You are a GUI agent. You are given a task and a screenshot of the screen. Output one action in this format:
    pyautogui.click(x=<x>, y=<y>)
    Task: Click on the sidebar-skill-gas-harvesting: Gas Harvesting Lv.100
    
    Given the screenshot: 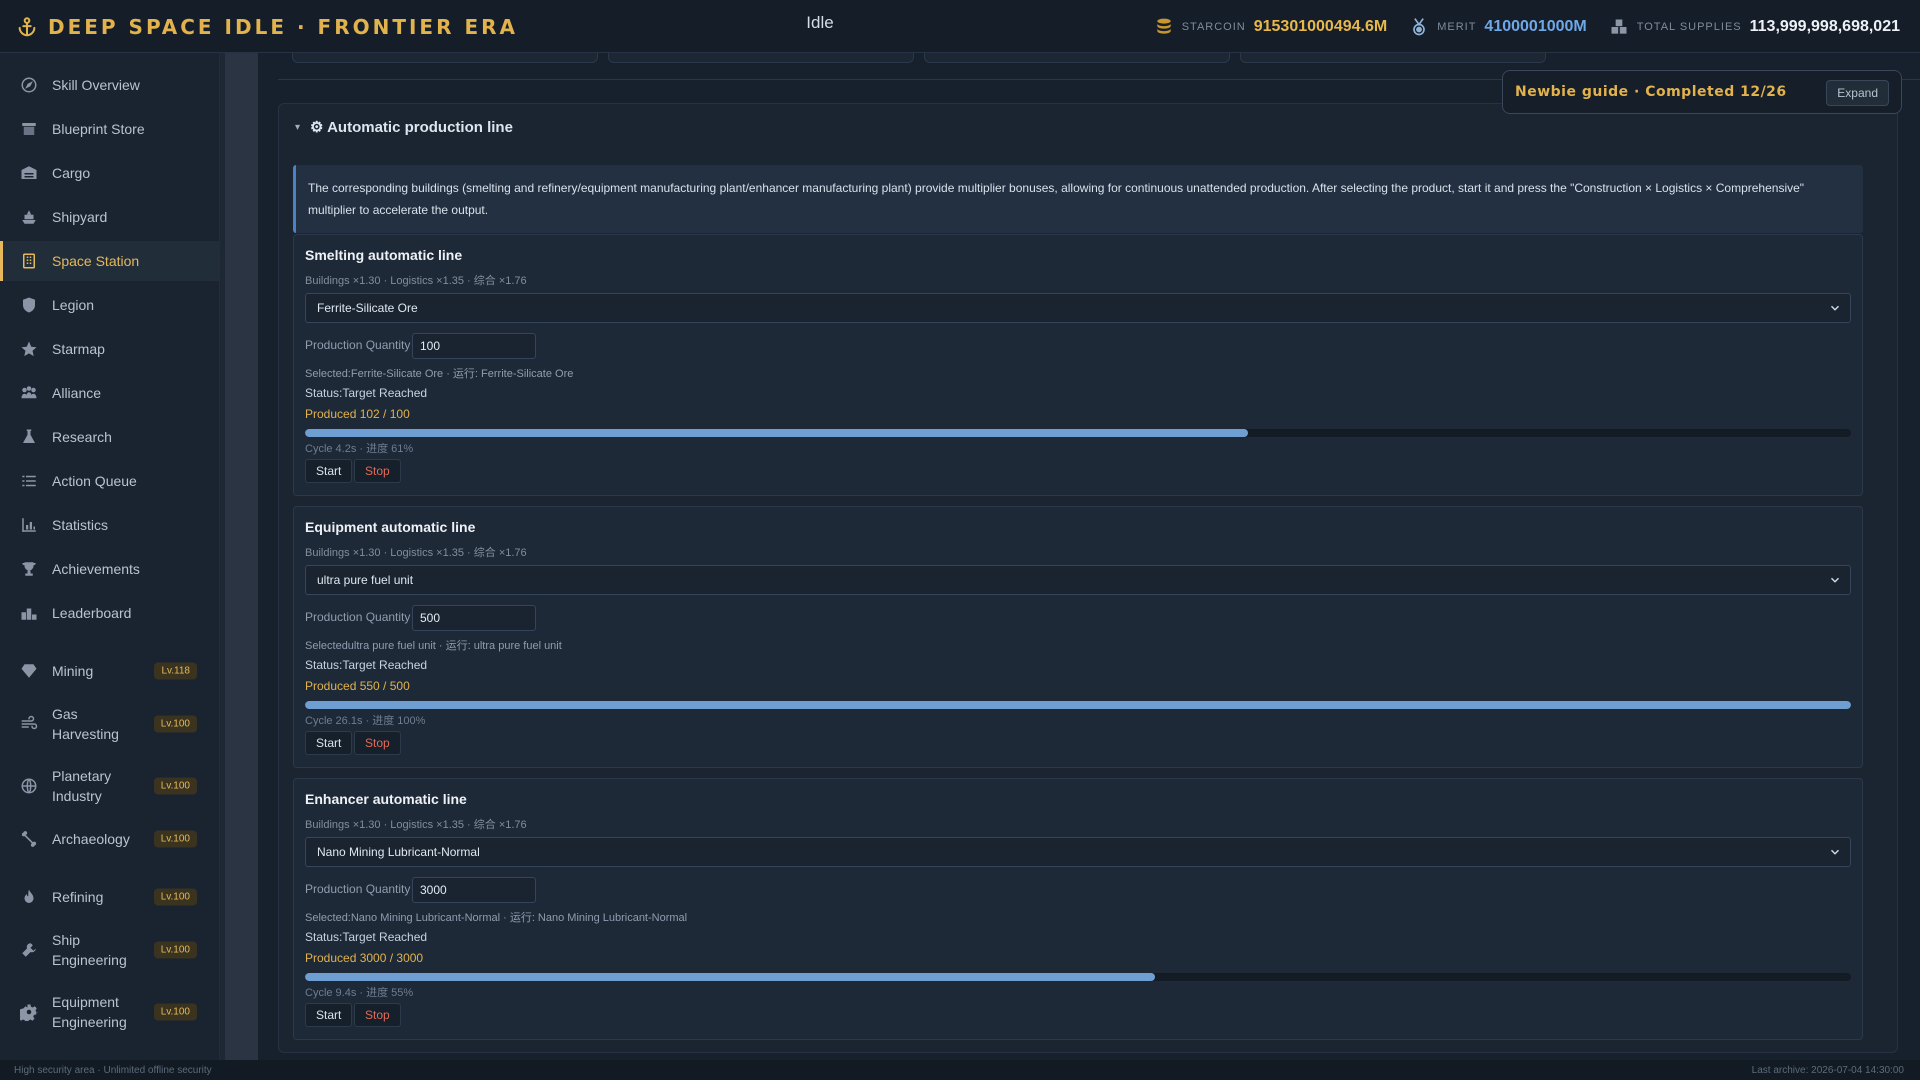 What is the action you would take?
    pyautogui.click(x=110, y=724)
    